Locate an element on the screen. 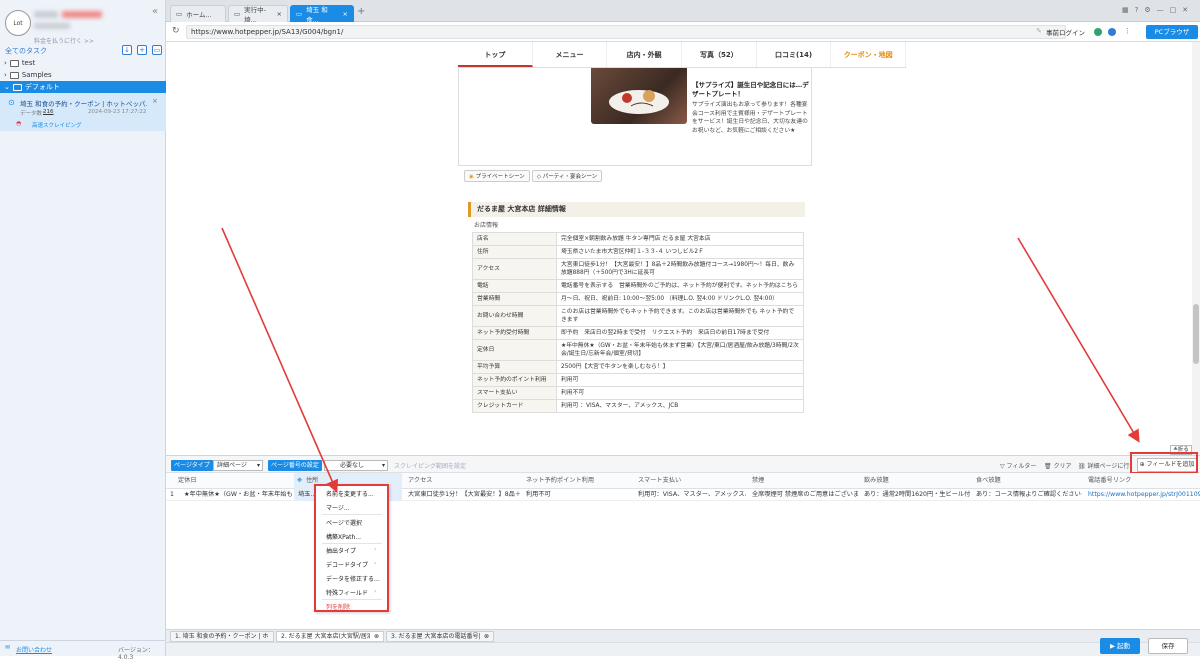 The width and height of the screenshot is (1200, 661). folder-default: ⌄ デフォルト is located at coordinates (83, 87).